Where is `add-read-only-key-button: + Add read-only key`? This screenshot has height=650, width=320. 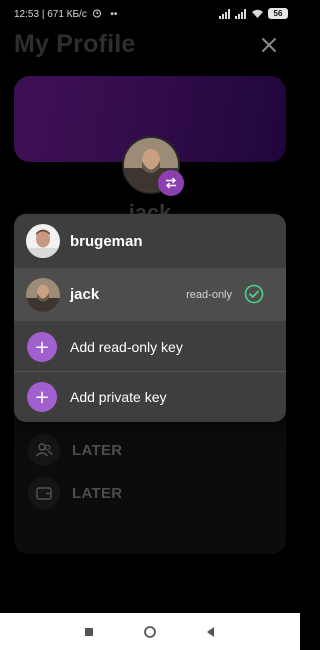
add-read-only-key-button: + Add read-only key is located at coordinates (150, 346).